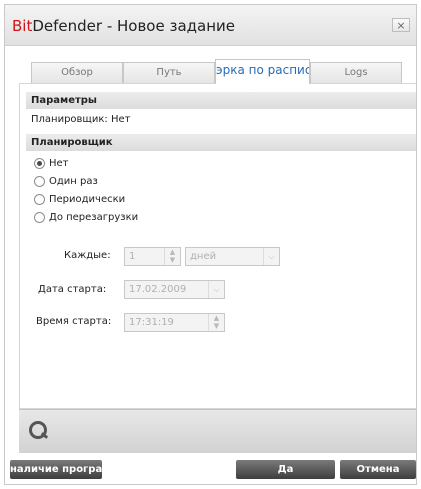 The image size is (421, 489). Describe the element at coordinates (158, 289) in the screenshot. I see `start-date-value: 17.02.2009` at that location.